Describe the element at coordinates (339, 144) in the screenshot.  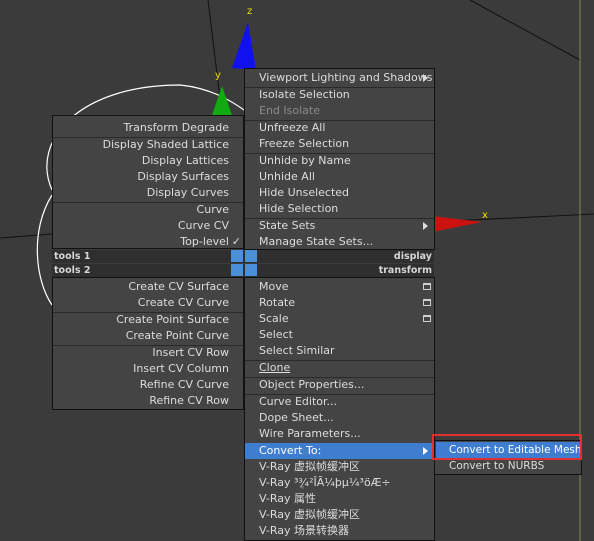
I see `menu-item-freeze-selection: Freeze Selection` at that location.